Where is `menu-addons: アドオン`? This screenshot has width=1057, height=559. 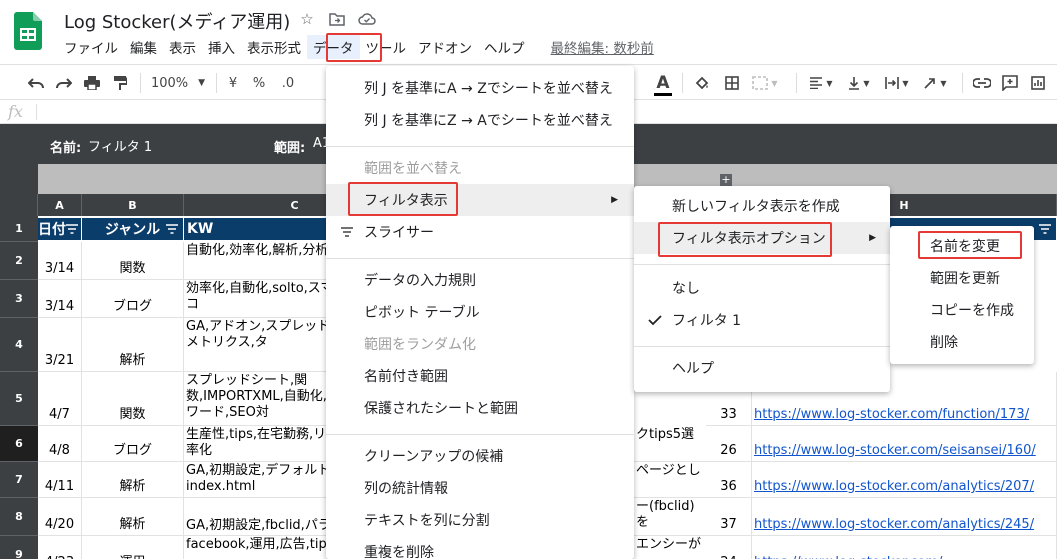
menu-addons: アドオン is located at coordinates (445, 47).